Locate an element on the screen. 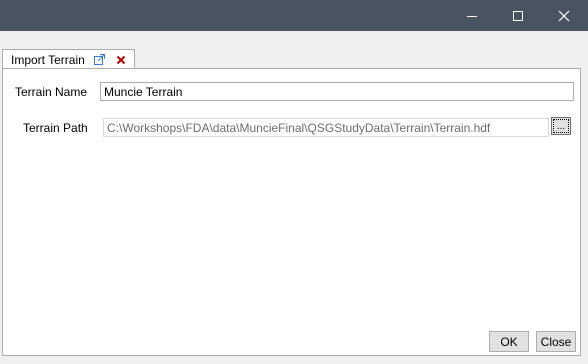 Image resolution: width=588 pixels, height=364 pixels. ok-button: OK is located at coordinates (509, 341).